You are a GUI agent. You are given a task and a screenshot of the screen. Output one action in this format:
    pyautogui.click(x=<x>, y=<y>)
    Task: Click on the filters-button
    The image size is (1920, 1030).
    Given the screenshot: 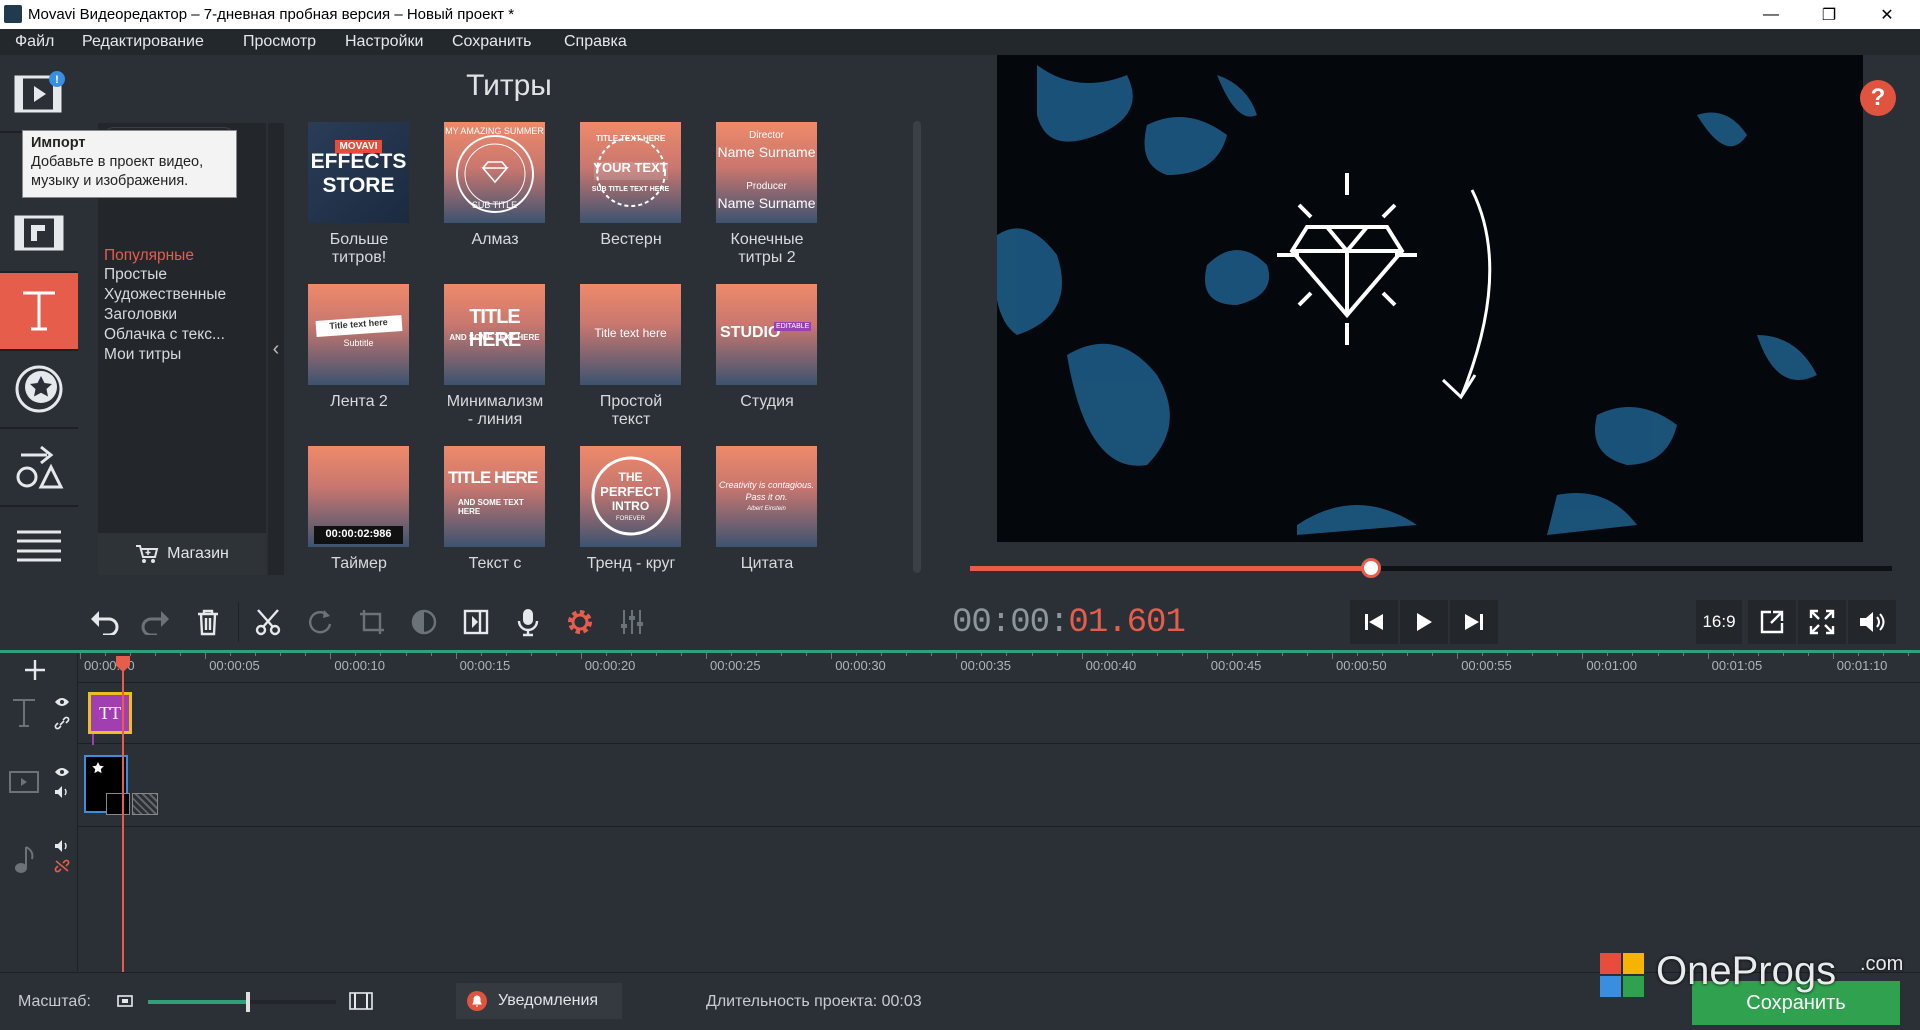 What is the action you would take?
    pyautogui.click(x=39, y=234)
    